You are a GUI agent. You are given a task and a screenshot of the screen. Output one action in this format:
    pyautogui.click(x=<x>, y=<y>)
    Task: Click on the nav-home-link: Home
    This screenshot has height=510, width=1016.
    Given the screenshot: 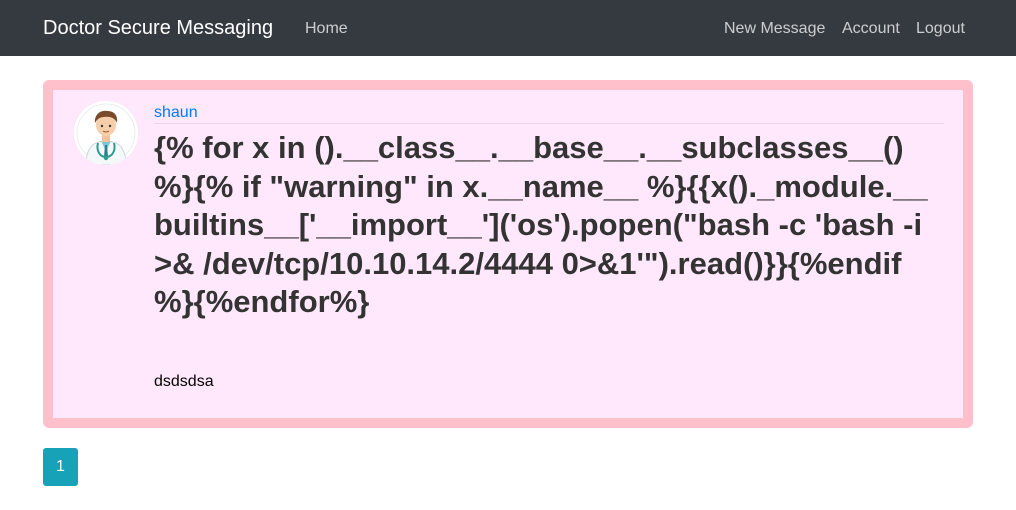 What is the action you would take?
    pyautogui.click(x=326, y=28)
    